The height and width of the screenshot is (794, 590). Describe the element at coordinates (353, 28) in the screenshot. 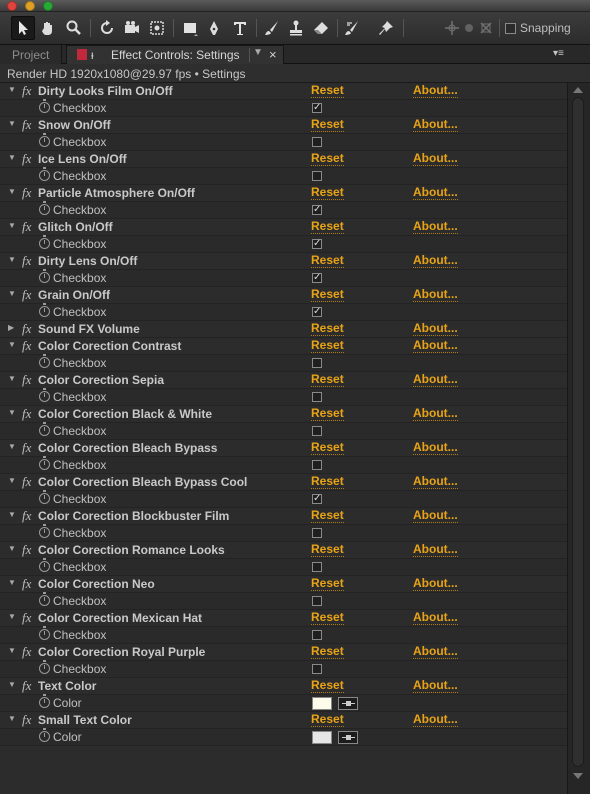

I see `roto-brush-tool-icon` at that location.